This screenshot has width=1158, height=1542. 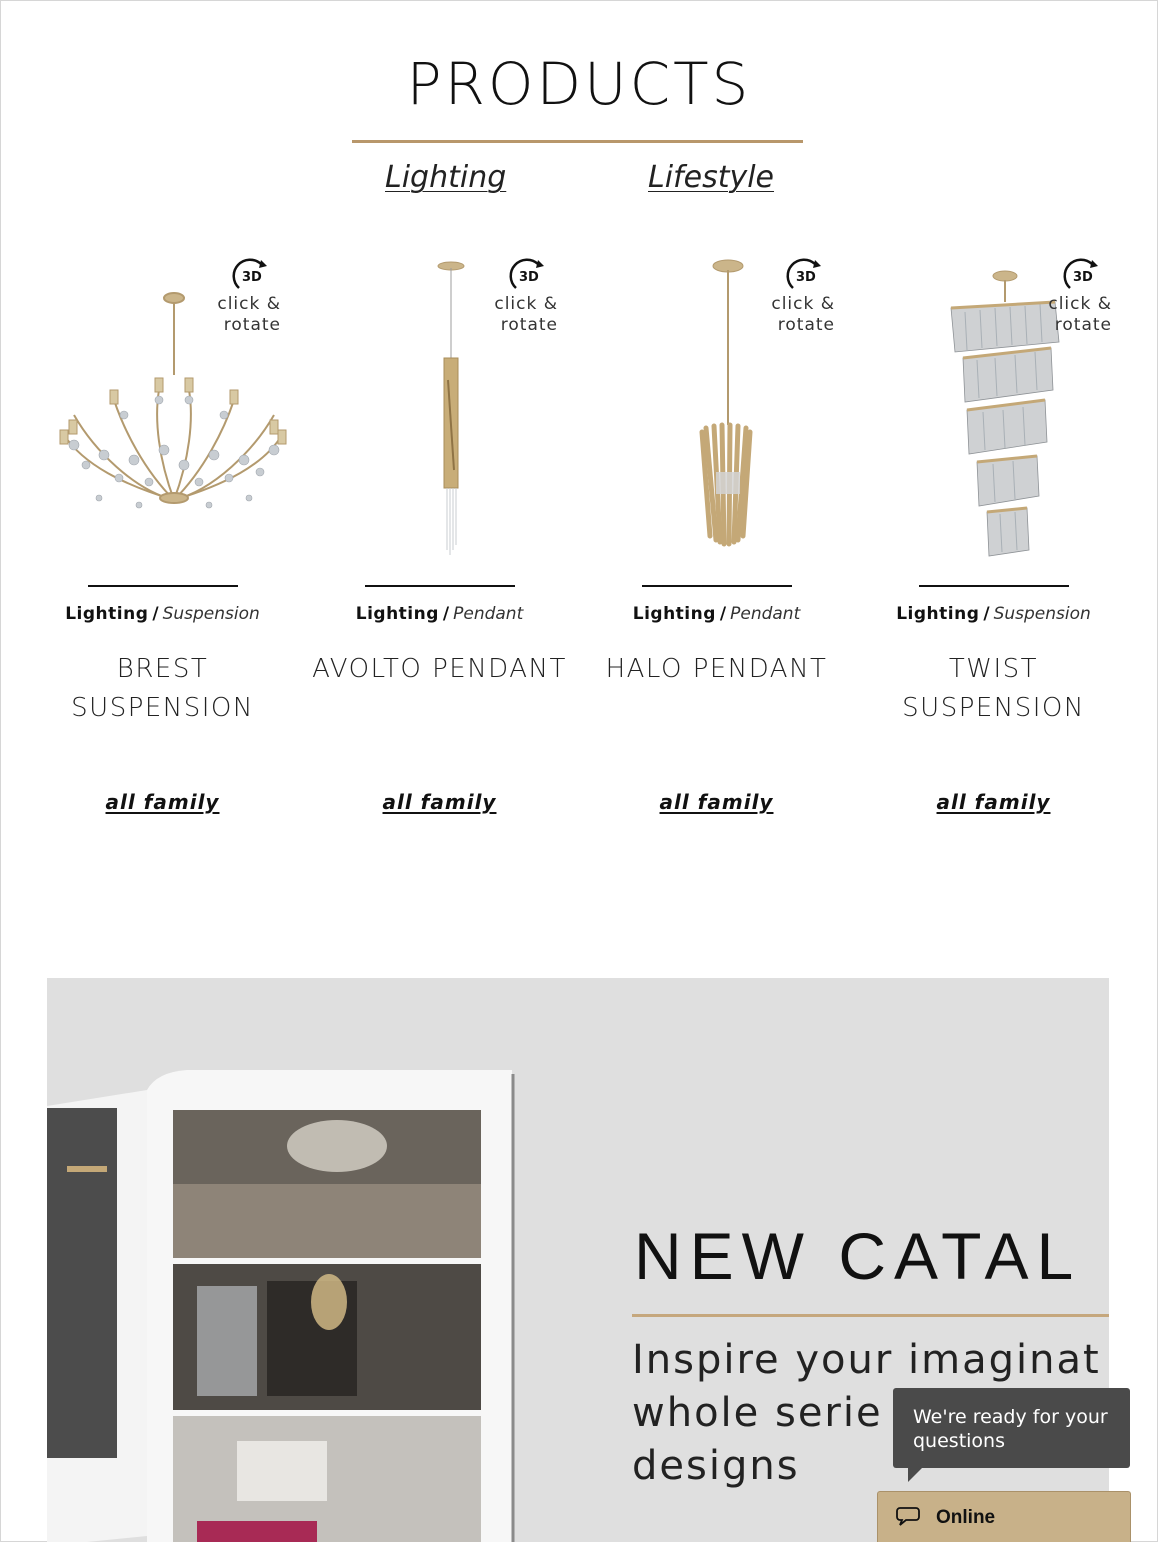 What do you see at coordinates (439, 669) in the screenshot?
I see `product-name: AVOLTO PENDANT` at bounding box center [439, 669].